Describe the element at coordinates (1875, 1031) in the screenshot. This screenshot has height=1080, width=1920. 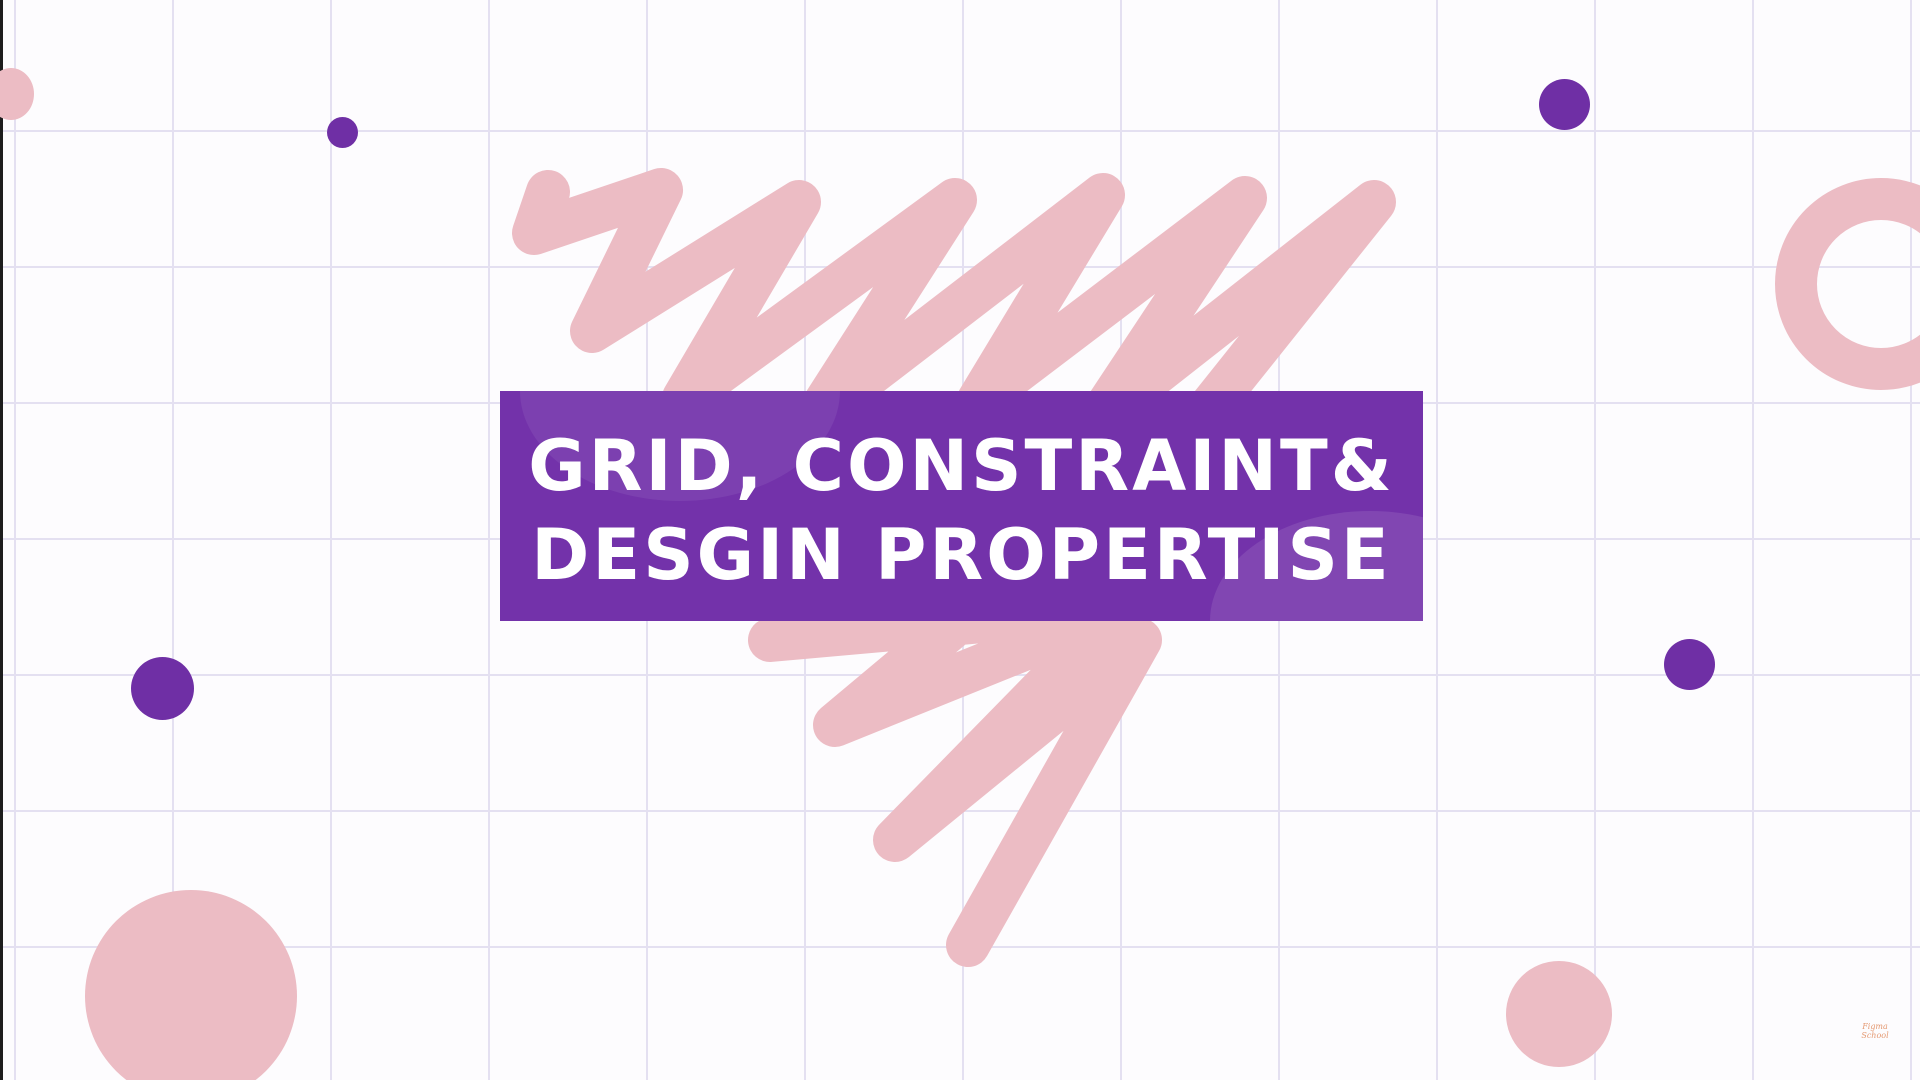
I see `channel-watermark: Figma School` at that location.